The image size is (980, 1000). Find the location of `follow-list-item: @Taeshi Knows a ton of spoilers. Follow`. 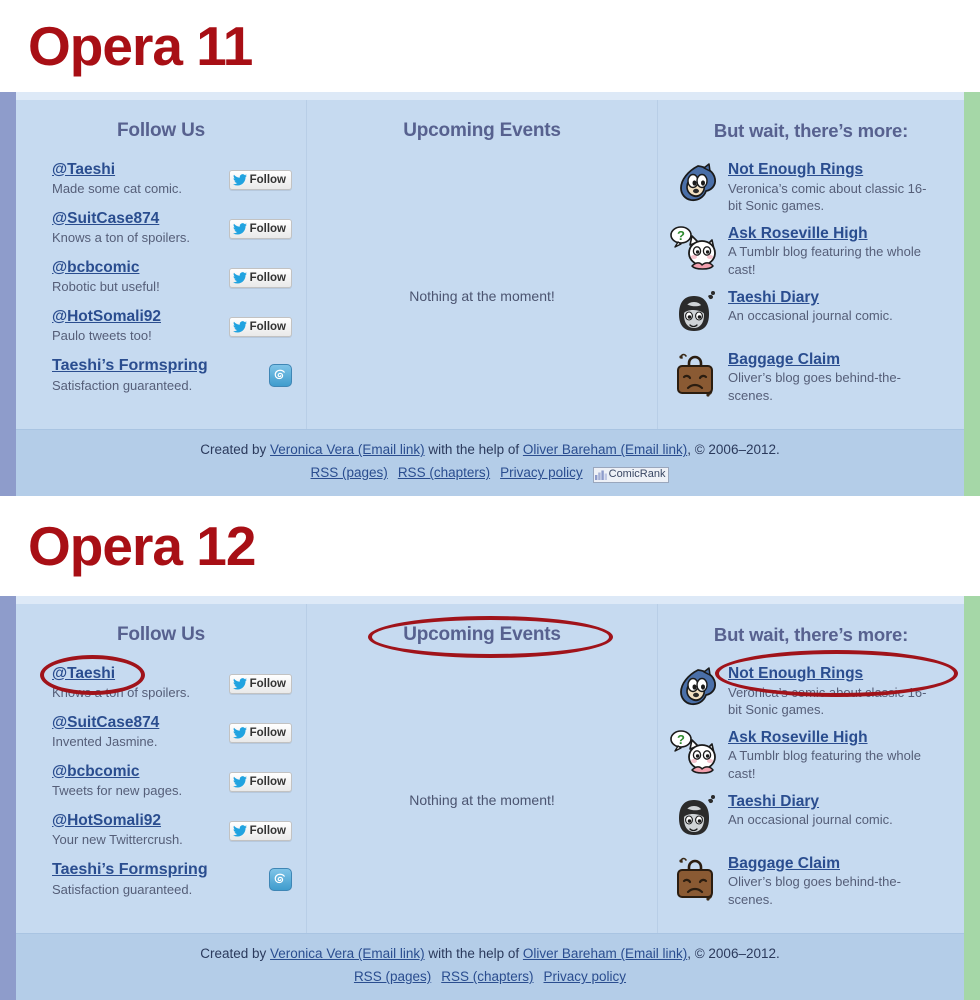

follow-list-item: @Taeshi Knows a ton of spoilers. Follow is located at coordinates (172, 683).